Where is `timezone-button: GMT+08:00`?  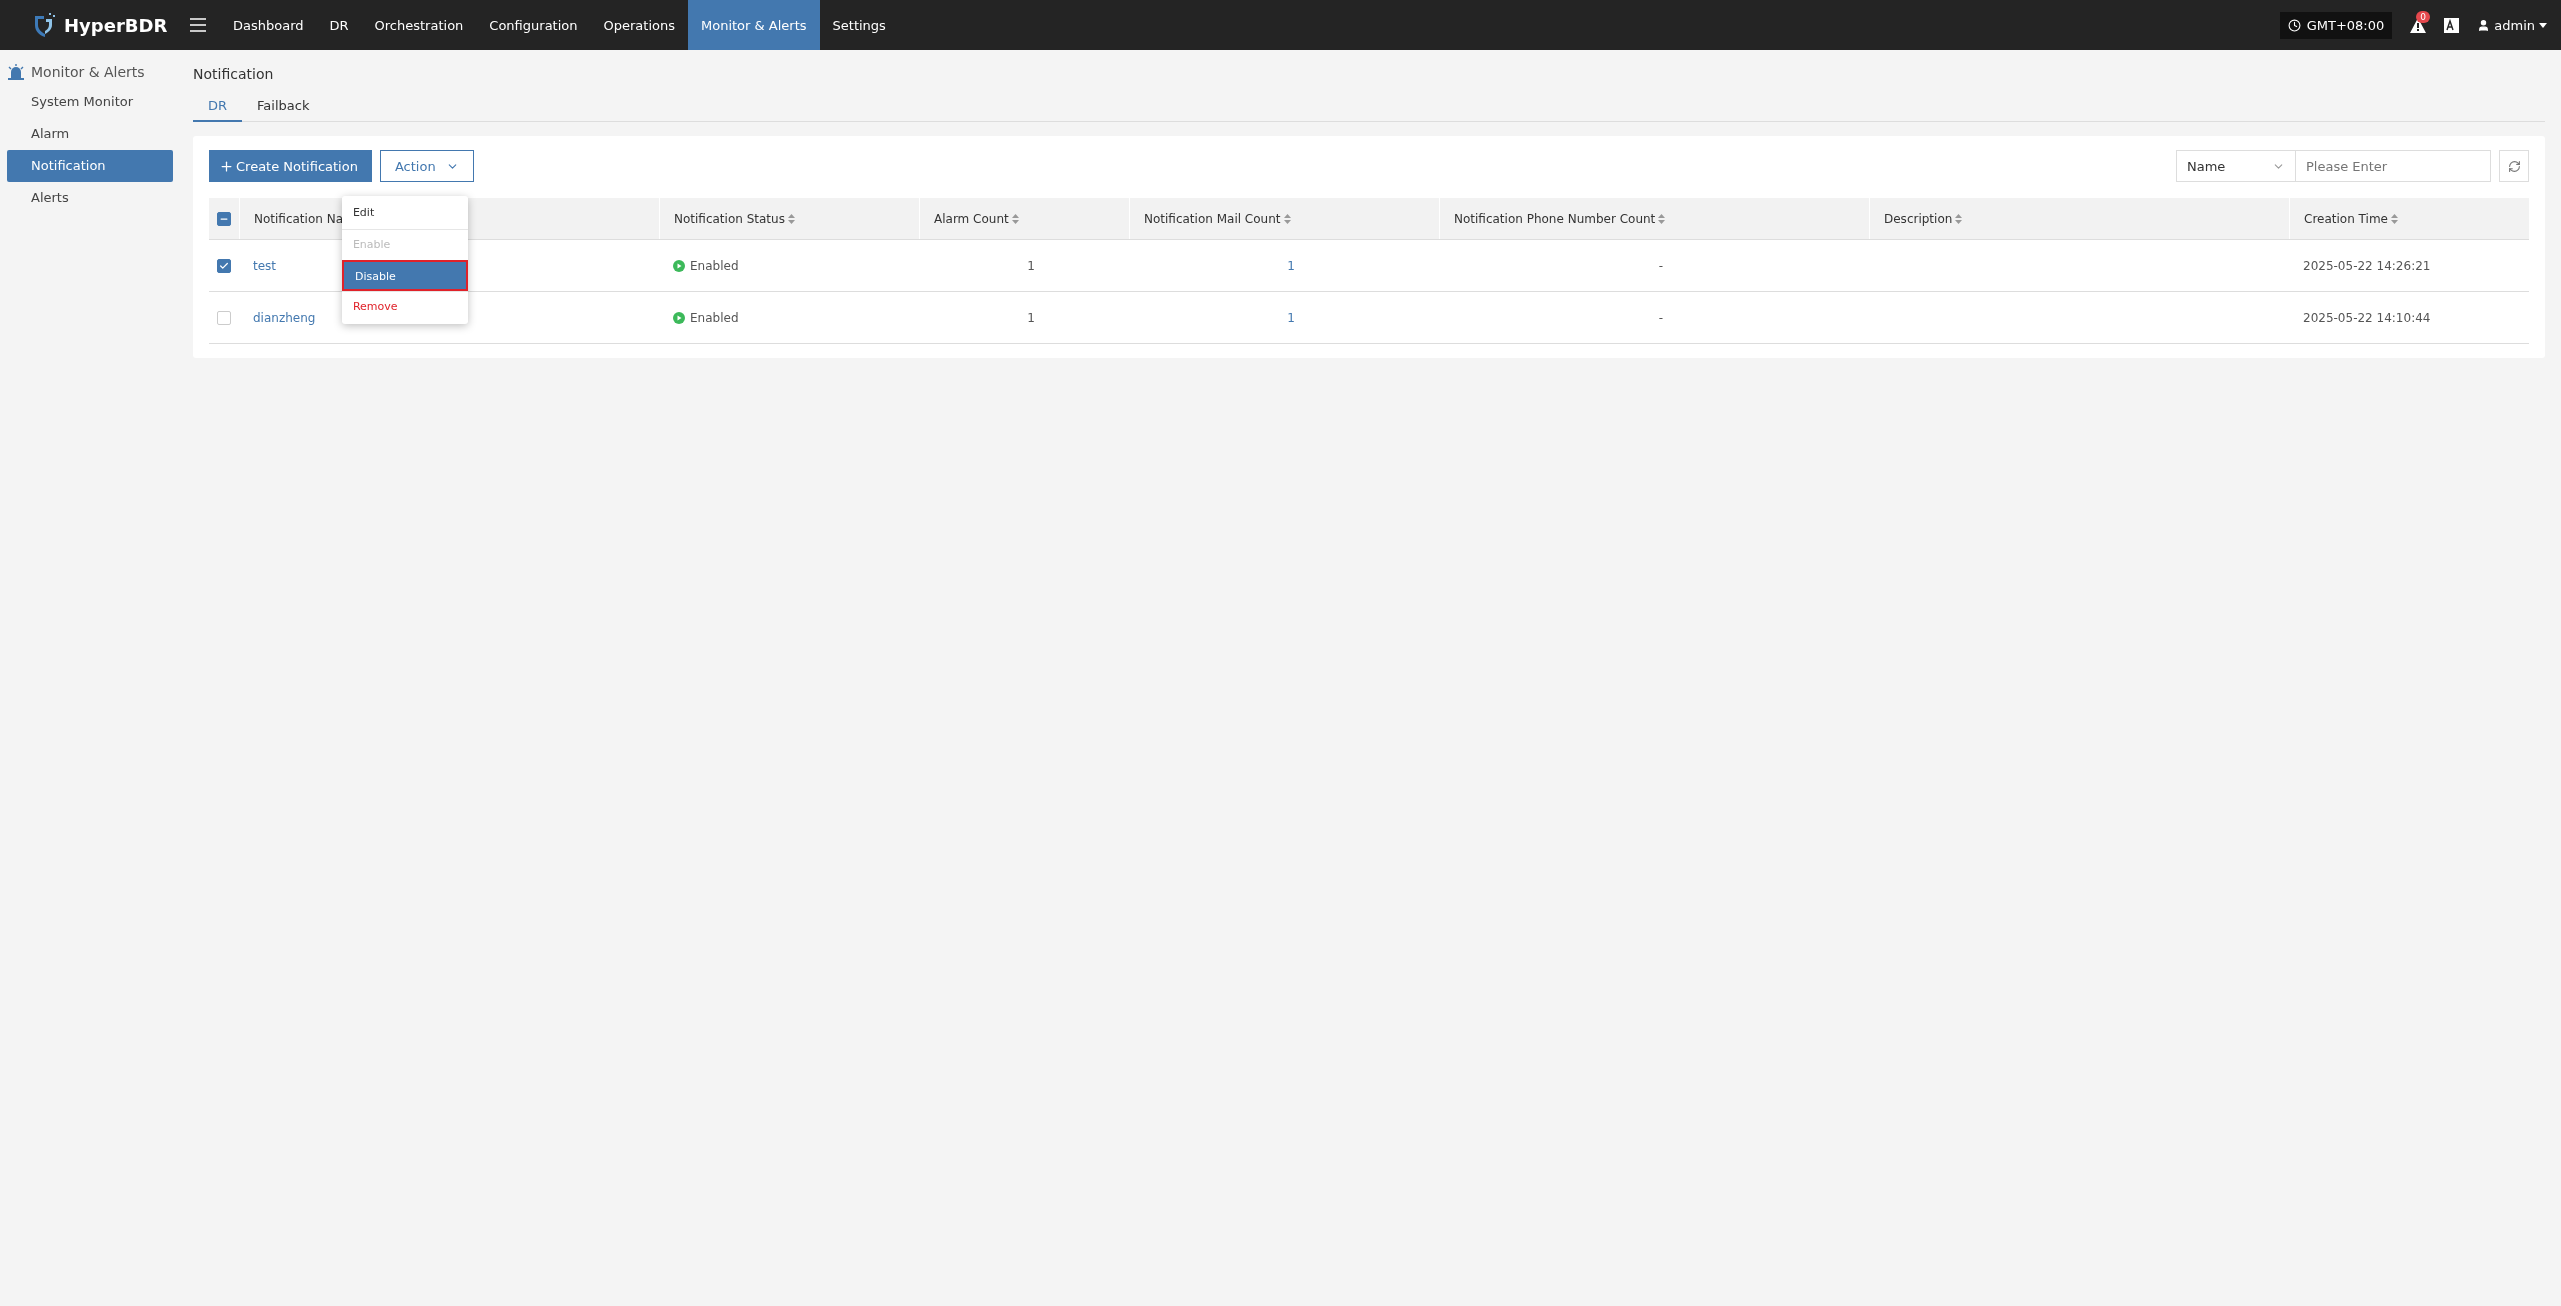
timezone-button: GMT+08:00 is located at coordinates (2336, 25).